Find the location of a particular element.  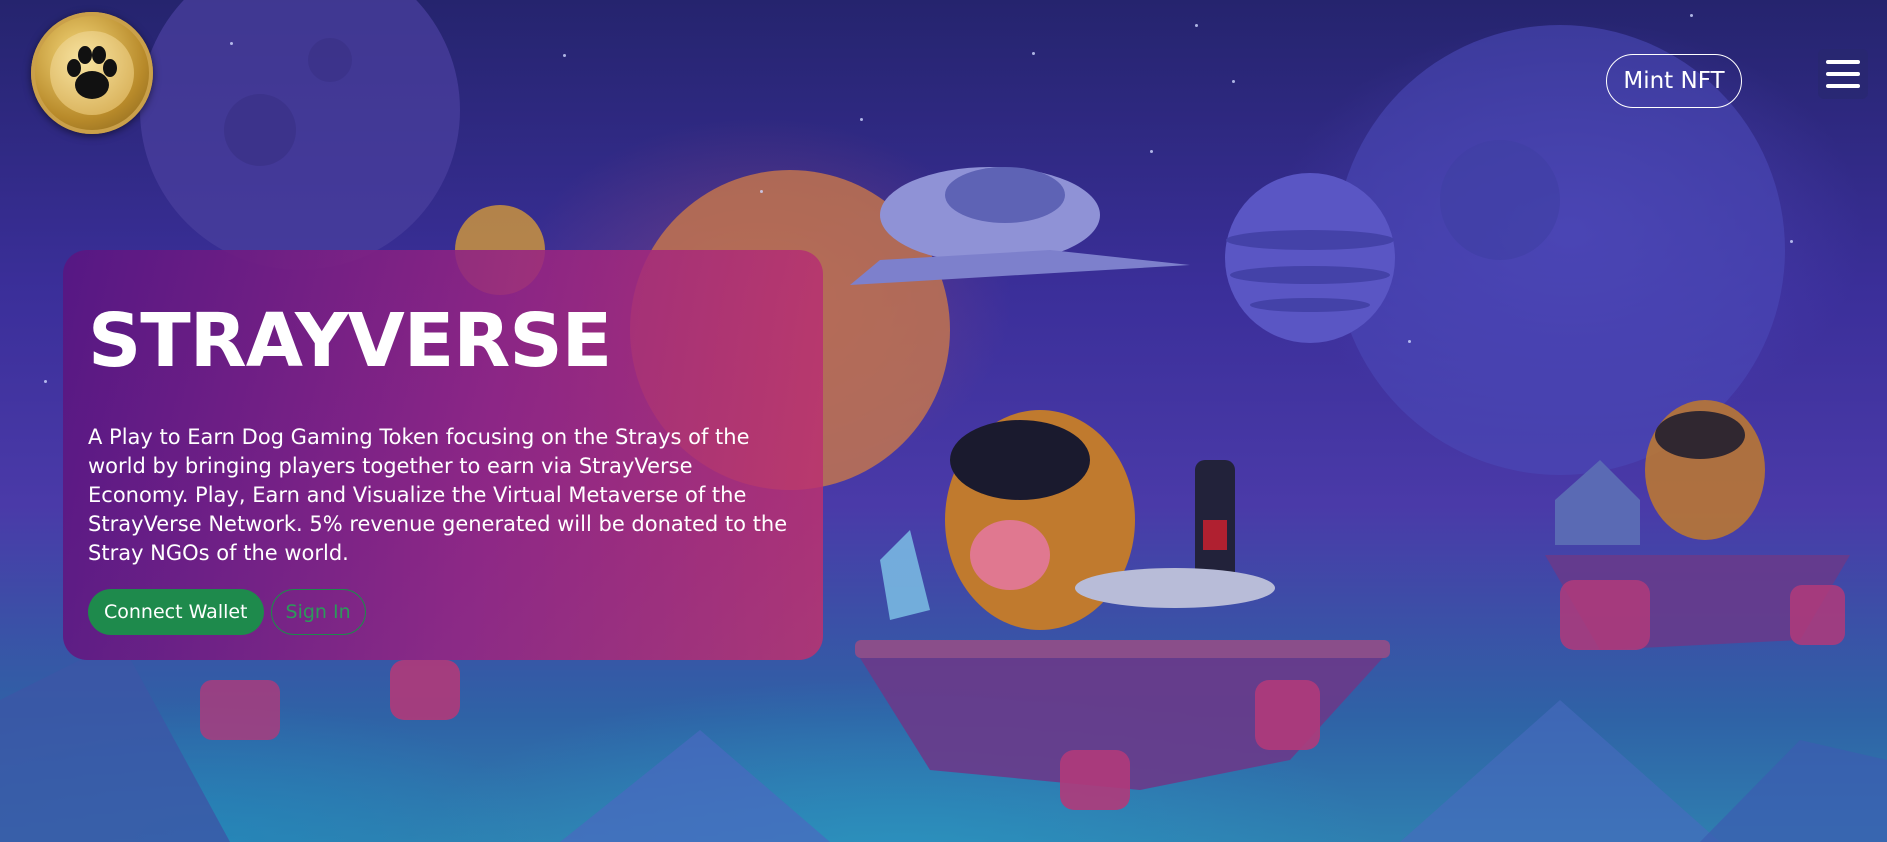

connect-wallet-button: Connect Wallet is located at coordinates (176, 612).